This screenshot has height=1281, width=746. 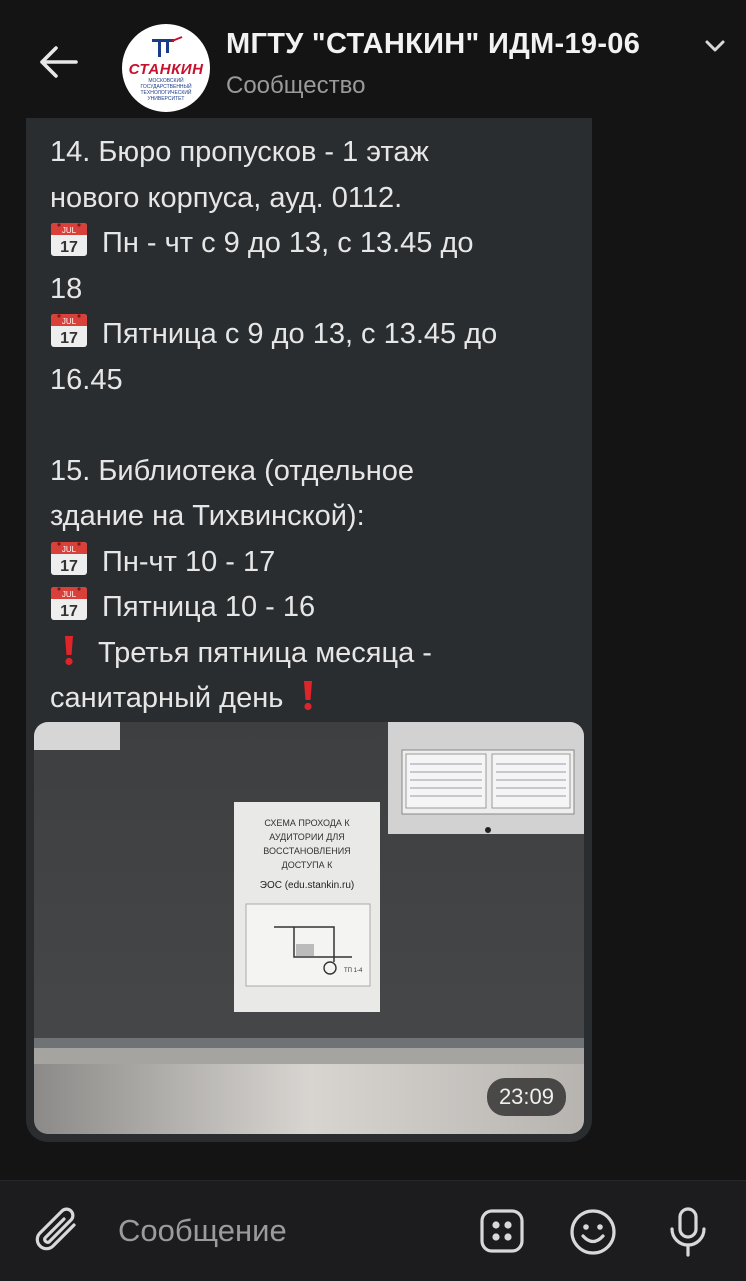 I want to click on message-line-text: Пятница 10 - 16, so click(x=209, y=607).